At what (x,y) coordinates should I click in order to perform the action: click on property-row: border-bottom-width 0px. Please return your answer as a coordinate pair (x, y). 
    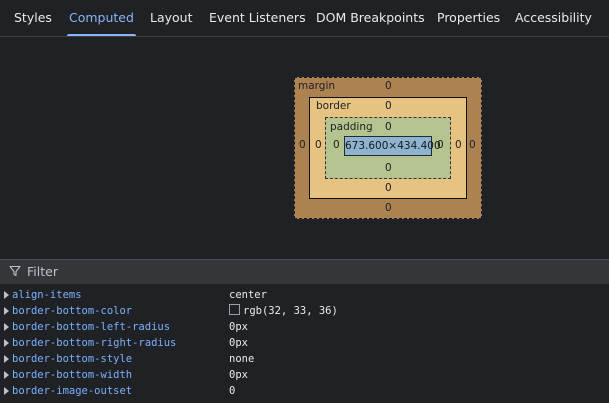
    Looking at the image, I should click on (304, 375).